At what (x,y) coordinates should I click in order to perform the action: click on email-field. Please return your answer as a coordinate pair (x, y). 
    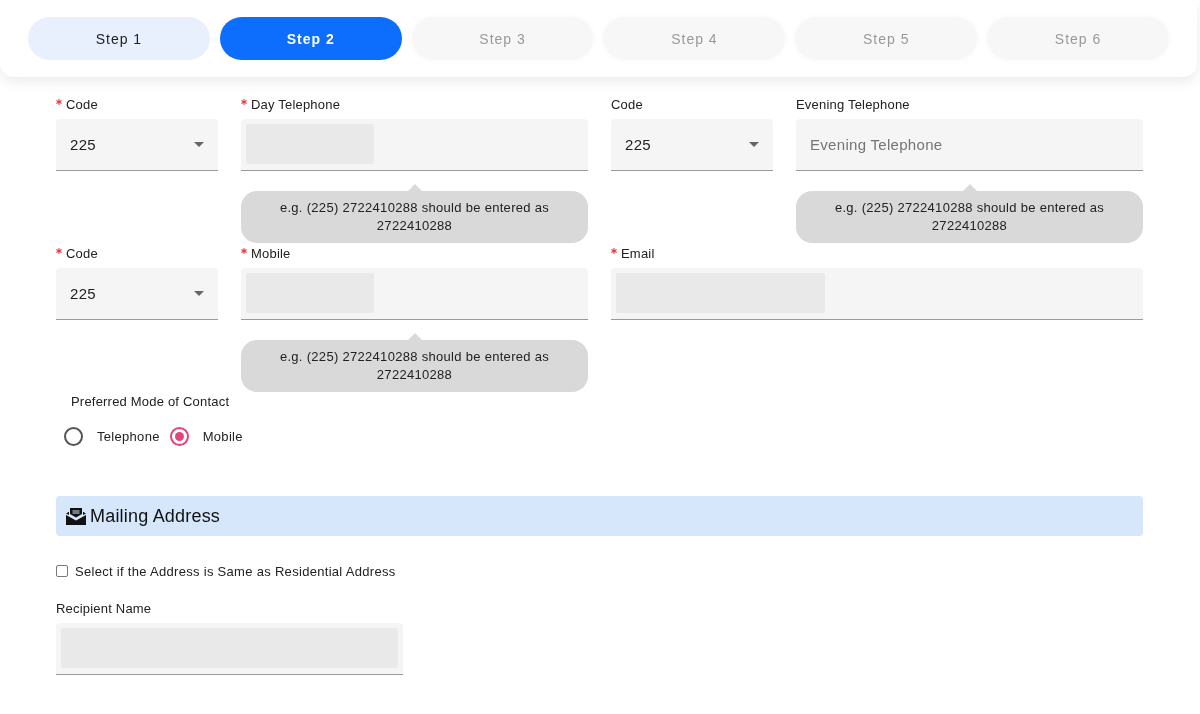
    Looking at the image, I should click on (877, 294).